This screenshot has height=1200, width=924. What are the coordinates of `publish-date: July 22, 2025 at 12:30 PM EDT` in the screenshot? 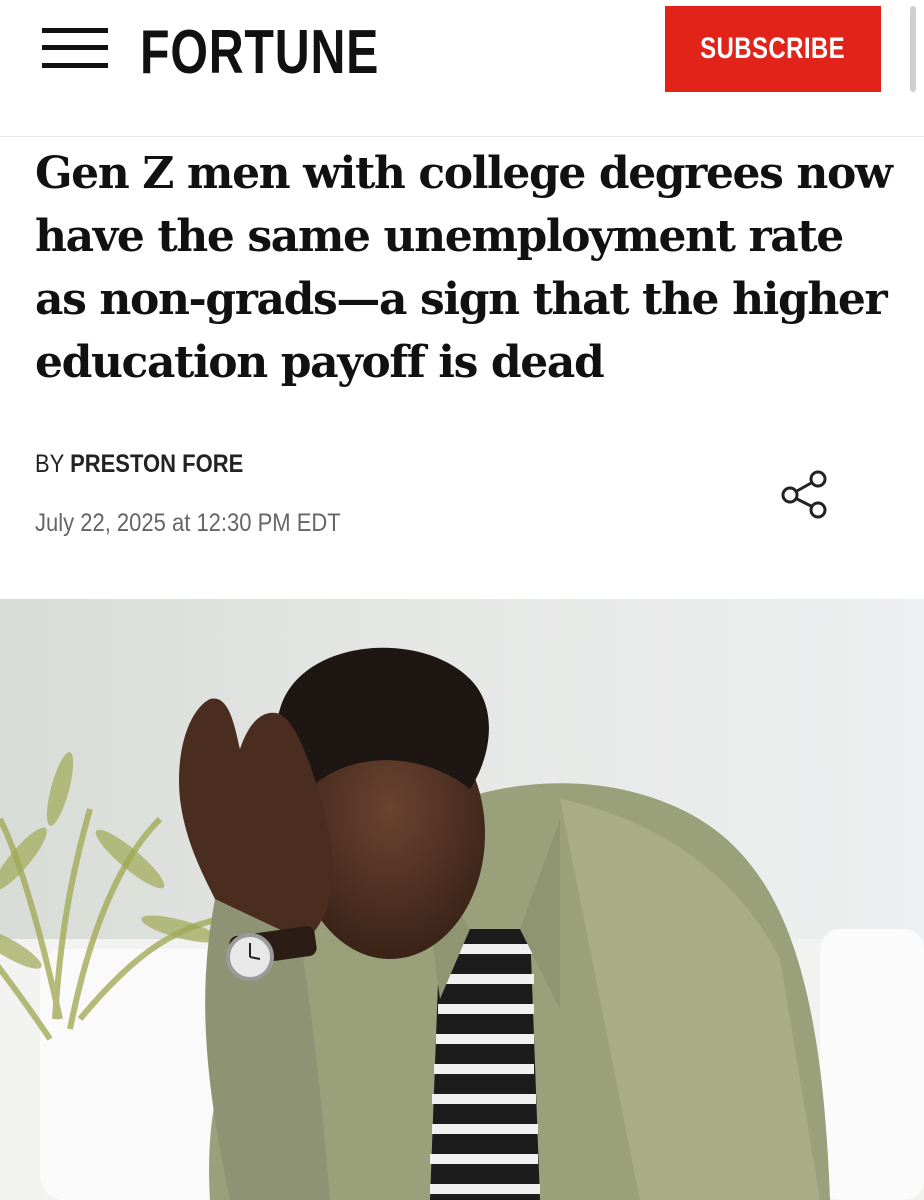 It's located at (188, 523).